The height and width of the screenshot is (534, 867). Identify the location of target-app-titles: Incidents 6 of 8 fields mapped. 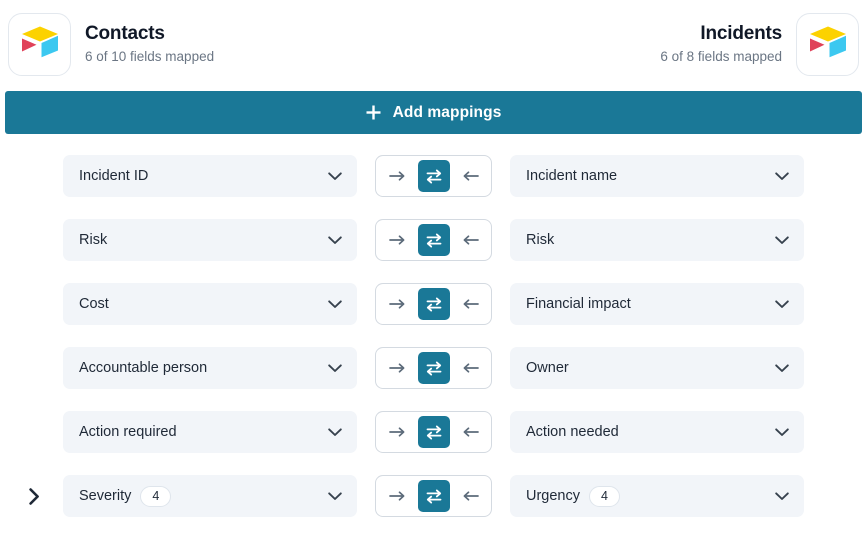
(721, 44).